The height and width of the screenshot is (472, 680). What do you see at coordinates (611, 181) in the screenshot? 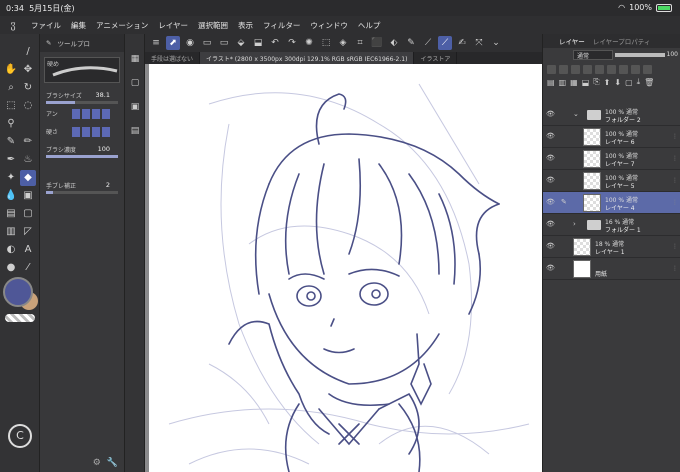
I see `layer-row-5: 👁 100 % 通常 レイヤー 5 ⋮` at bounding box center [611, 181].